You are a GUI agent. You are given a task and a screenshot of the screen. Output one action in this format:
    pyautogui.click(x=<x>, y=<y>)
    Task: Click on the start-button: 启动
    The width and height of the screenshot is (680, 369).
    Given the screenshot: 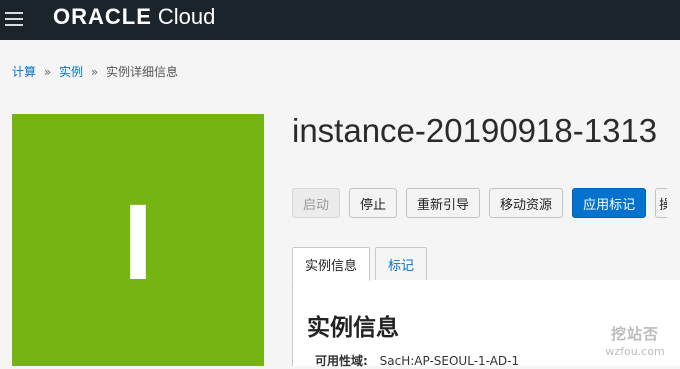 What is the action you would take?
    pyautogui.click(x=316, y=203)
    